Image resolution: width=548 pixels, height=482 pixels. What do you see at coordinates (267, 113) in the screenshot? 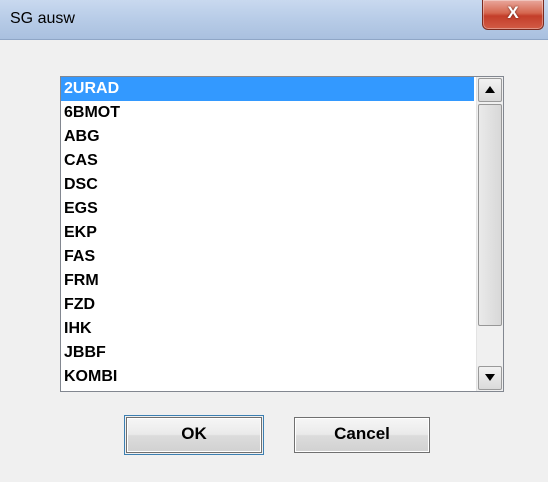
I see `list-item: 6BMOT` at bounding box center [267, 113].